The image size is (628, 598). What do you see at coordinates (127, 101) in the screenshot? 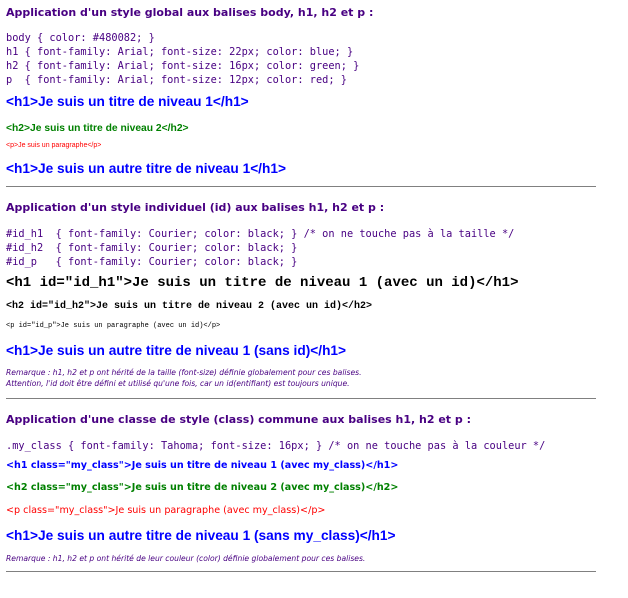
I see `section-1-h1-demo: <h1>Je suis un titre de niveau 1</h1>` at bounding box center [127, 101].